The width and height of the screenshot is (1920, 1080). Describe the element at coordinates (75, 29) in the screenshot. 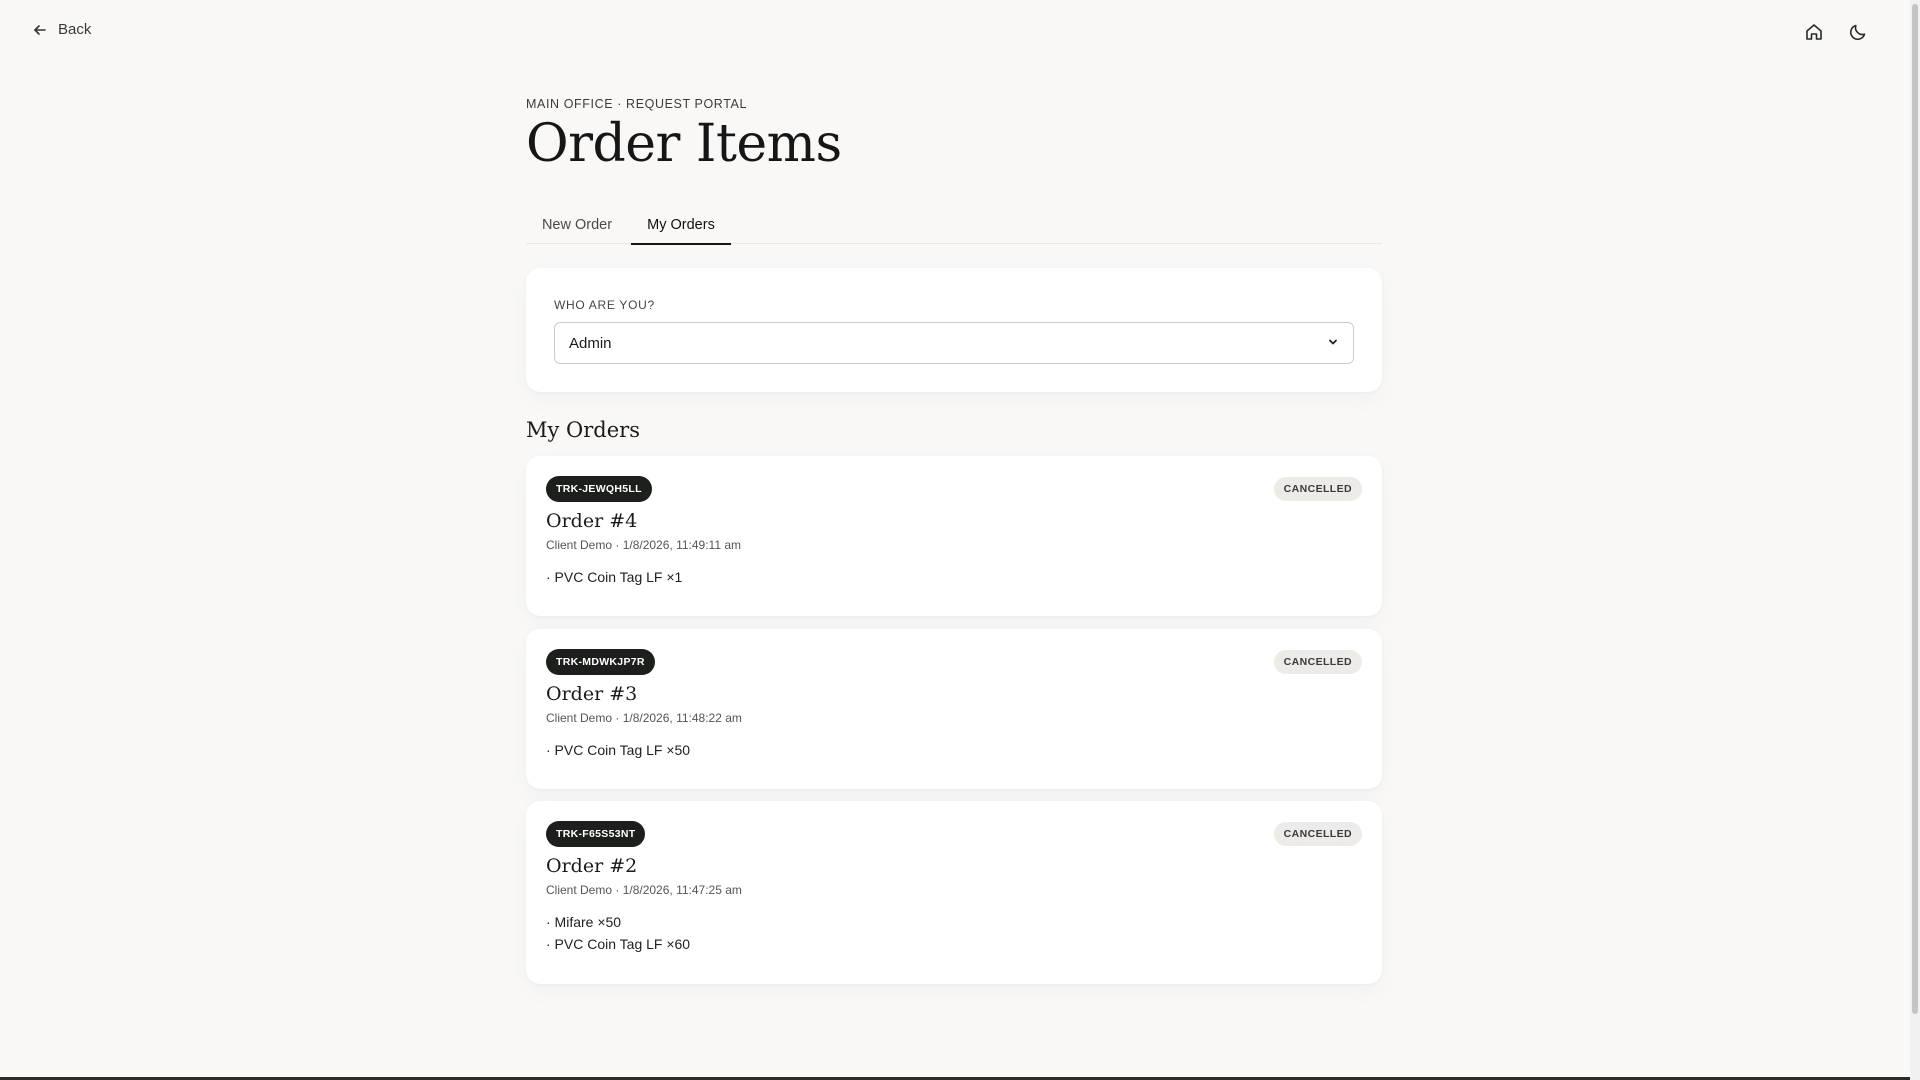

I see `back-label: Back` at that location.